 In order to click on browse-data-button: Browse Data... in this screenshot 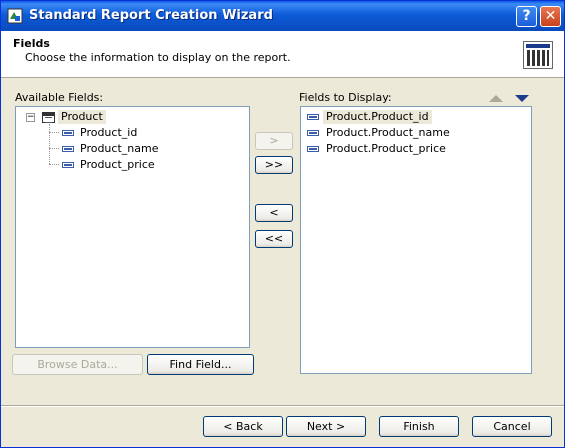, I will do `click(77, 364)`.